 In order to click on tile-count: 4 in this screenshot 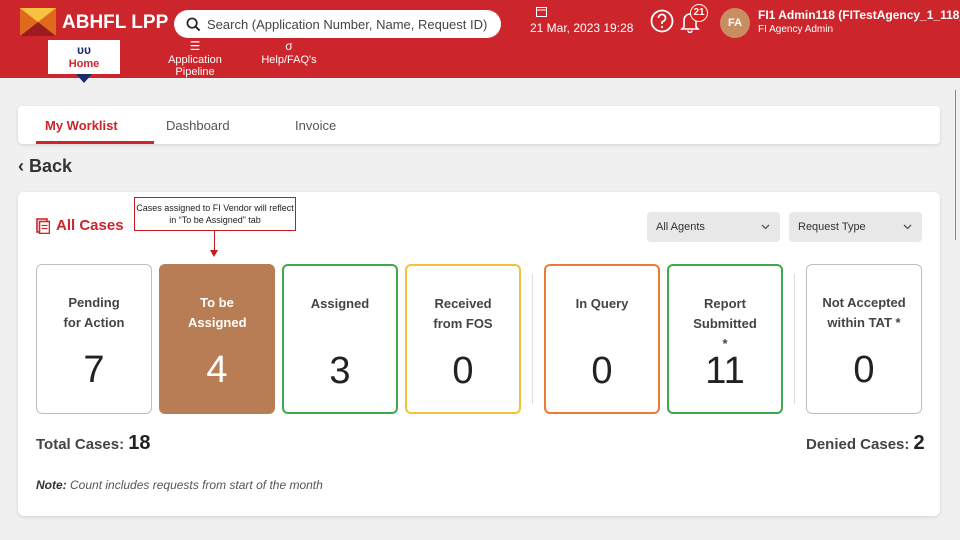, I will do `click(217, 370)`.